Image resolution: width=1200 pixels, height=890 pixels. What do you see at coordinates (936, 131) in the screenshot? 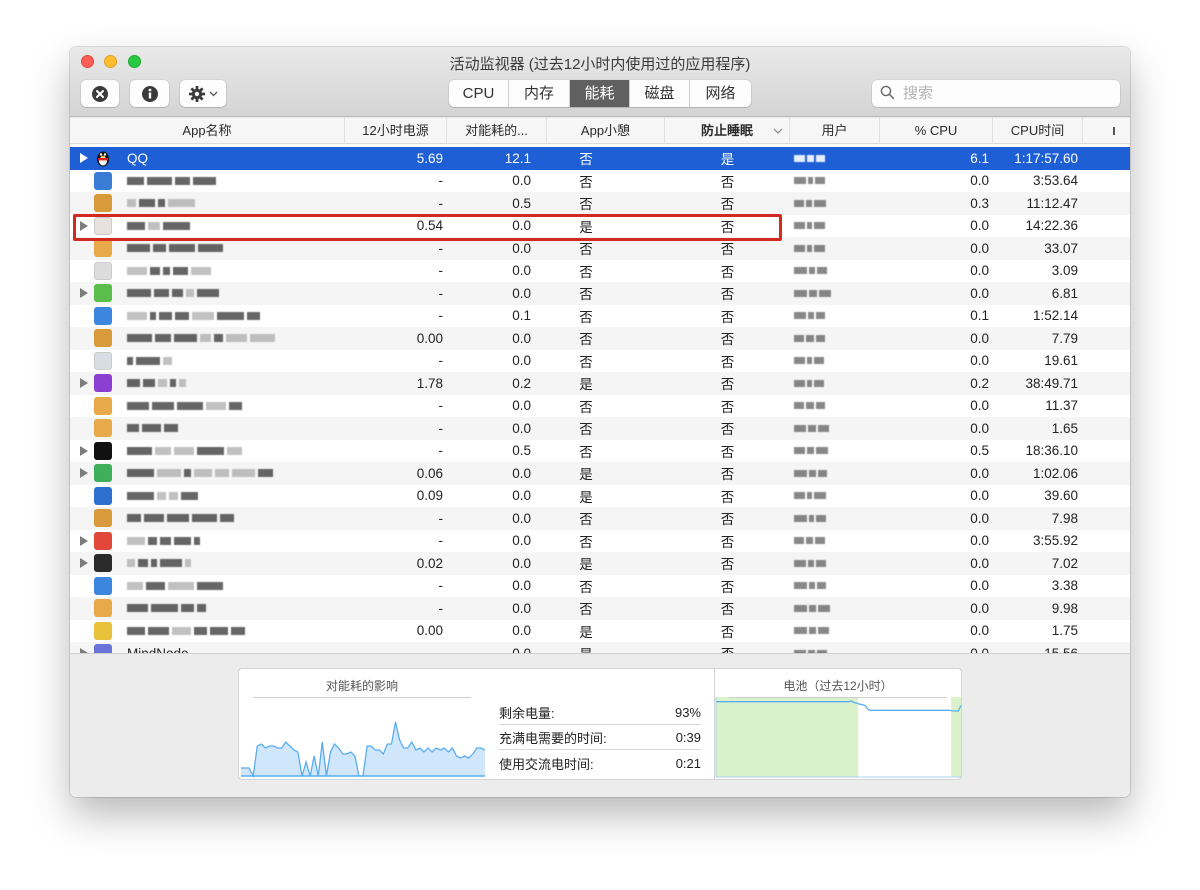
I see `column-cpu-percent: % CPU` at bounding box center [936, 131].